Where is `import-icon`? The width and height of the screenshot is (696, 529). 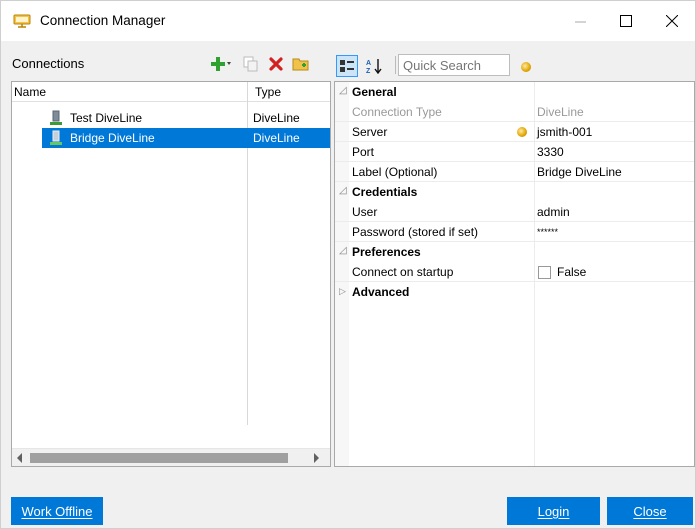
import-icon is located at coordinates (300, 64).